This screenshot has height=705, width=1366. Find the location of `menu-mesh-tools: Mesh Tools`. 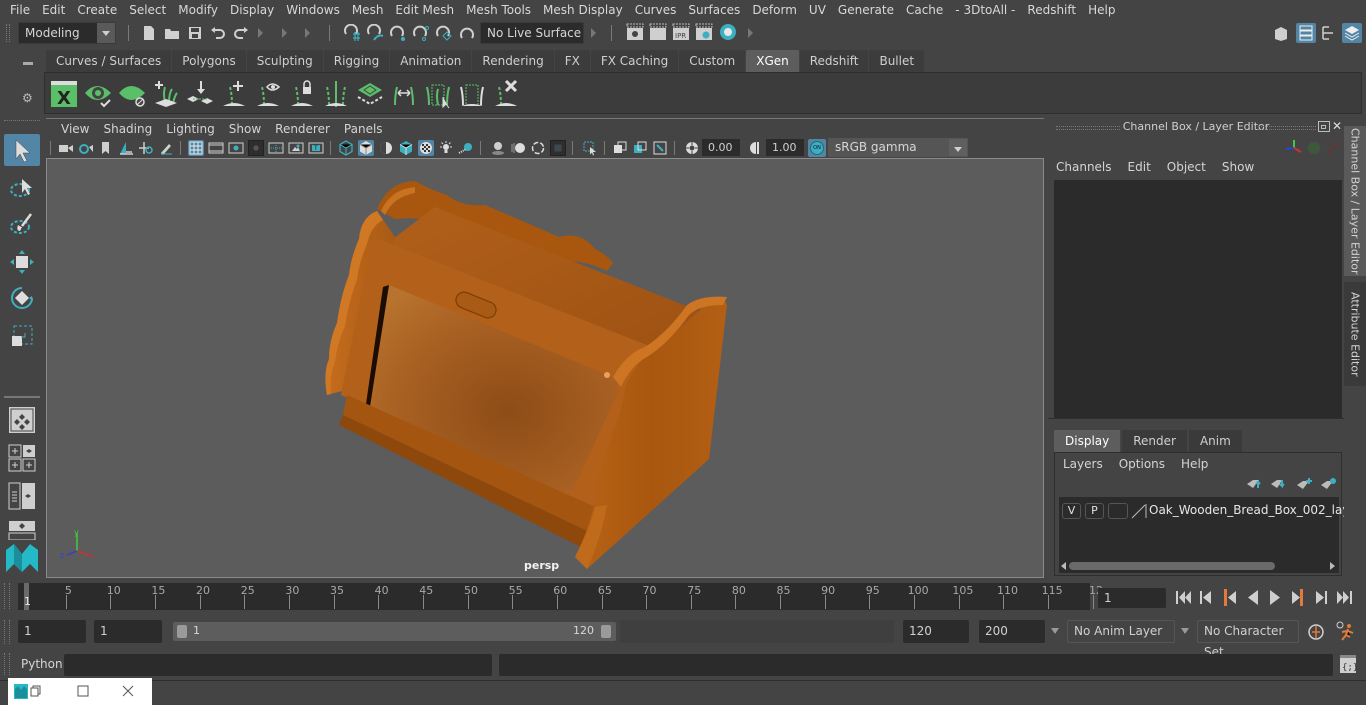

menu-mesh-tools: Mesh Tools is located at coordinates (498, 10).